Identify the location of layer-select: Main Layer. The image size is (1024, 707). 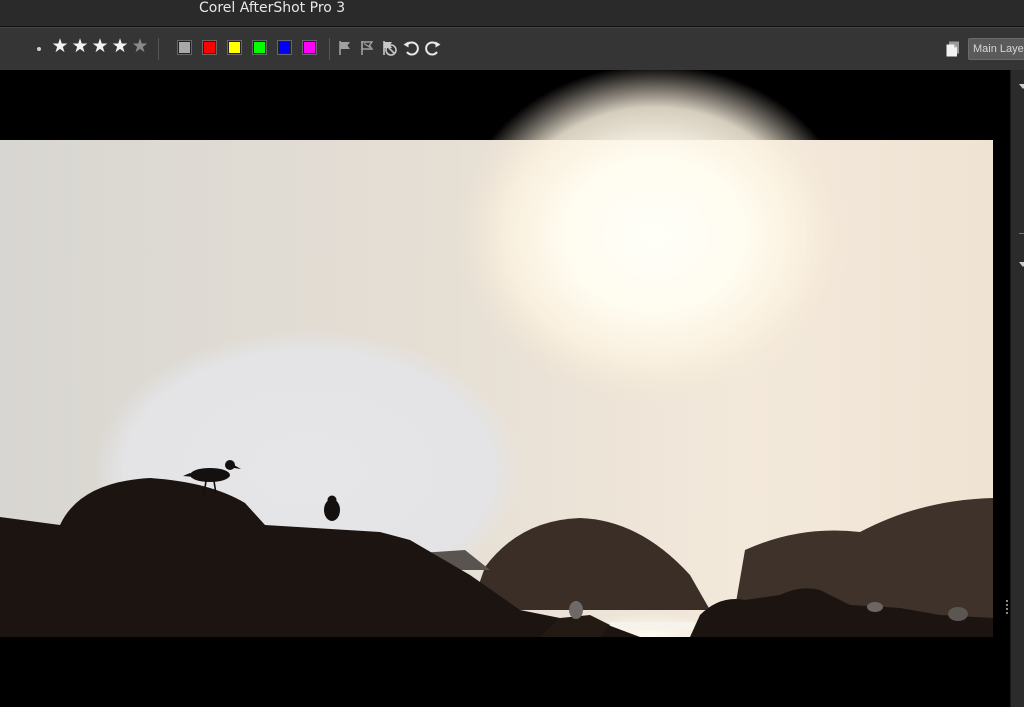
(996, 49).